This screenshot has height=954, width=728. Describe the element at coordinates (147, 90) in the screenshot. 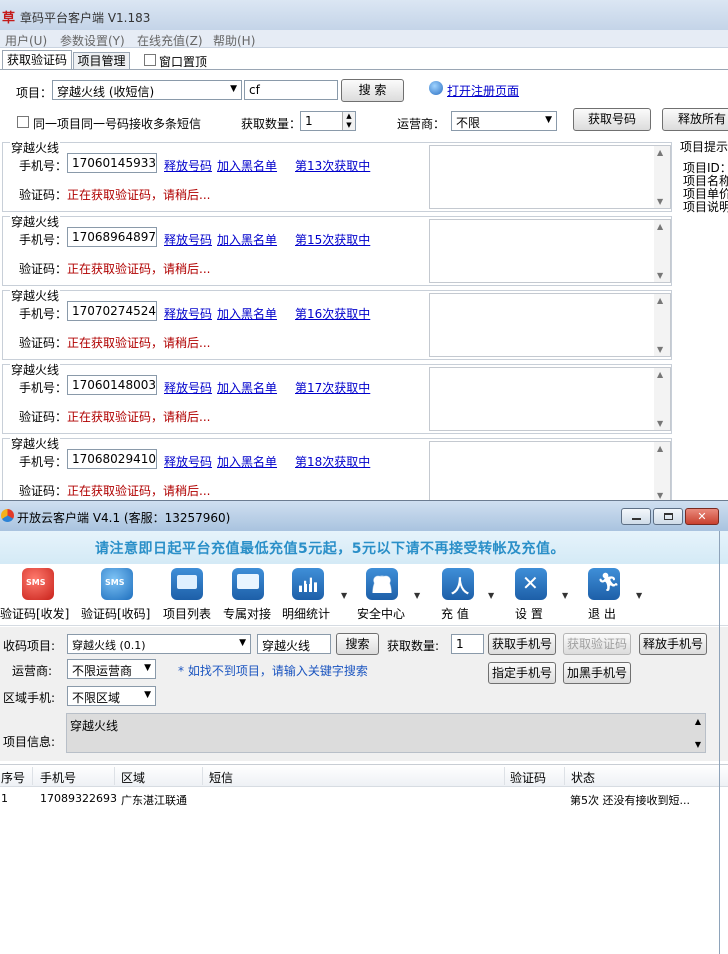

I see `project-select: 穿越火线 (收短信) ▼` at that location.